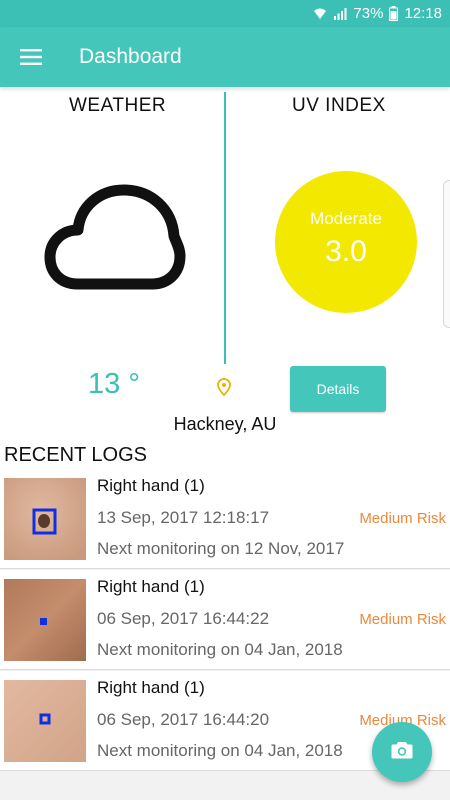  Describe the element at coordinates (130, 56) in the screenshot. I see `page-title: Dashboard` at that location.